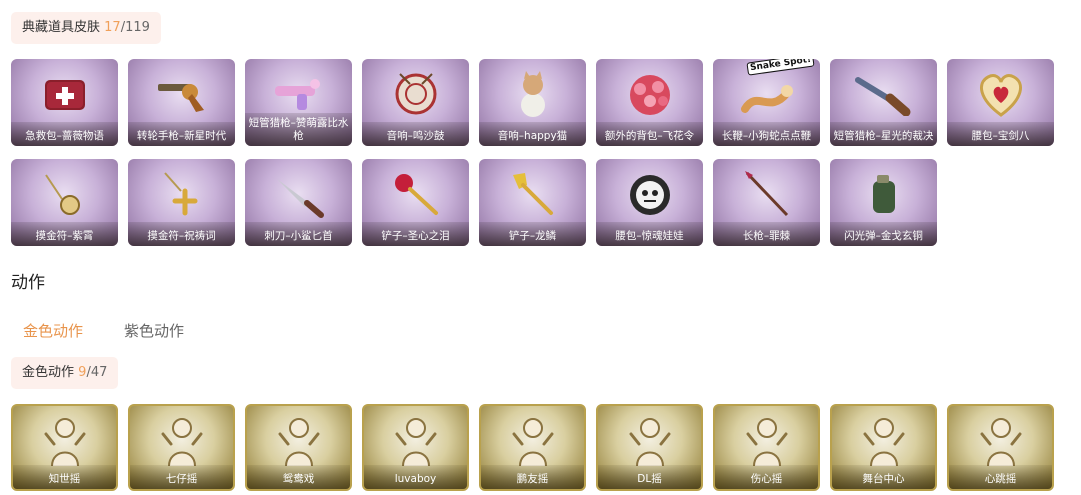 The image size is (1081, 495). I want to click on action-card: DL摇, so click(649, 447).